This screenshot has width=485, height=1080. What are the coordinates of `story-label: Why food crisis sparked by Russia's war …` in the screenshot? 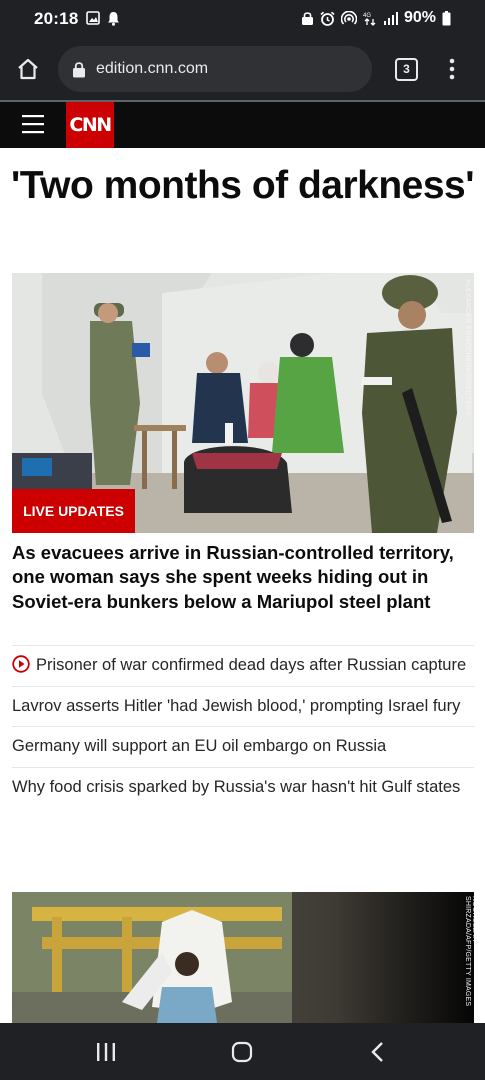 It's located at (236, 786).